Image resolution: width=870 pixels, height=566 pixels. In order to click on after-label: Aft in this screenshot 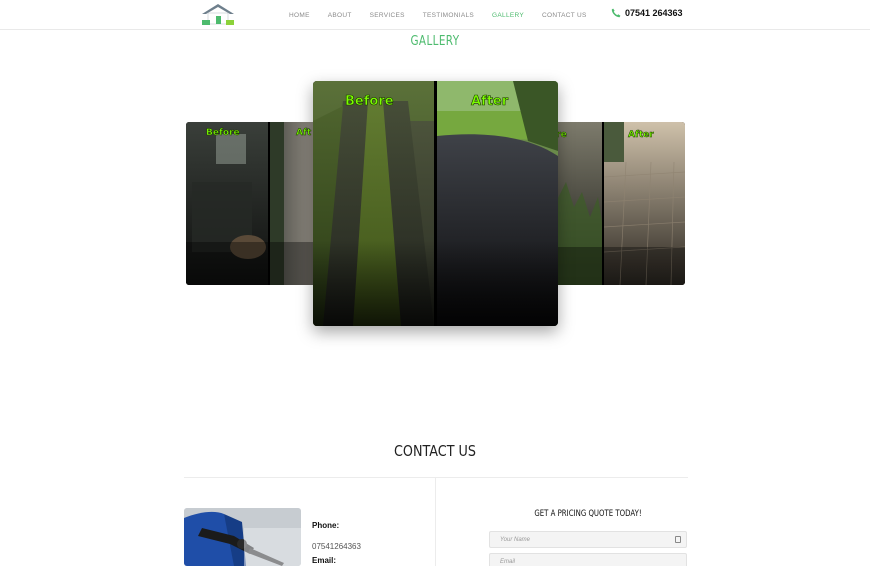, I will do `click(304, 133)`.